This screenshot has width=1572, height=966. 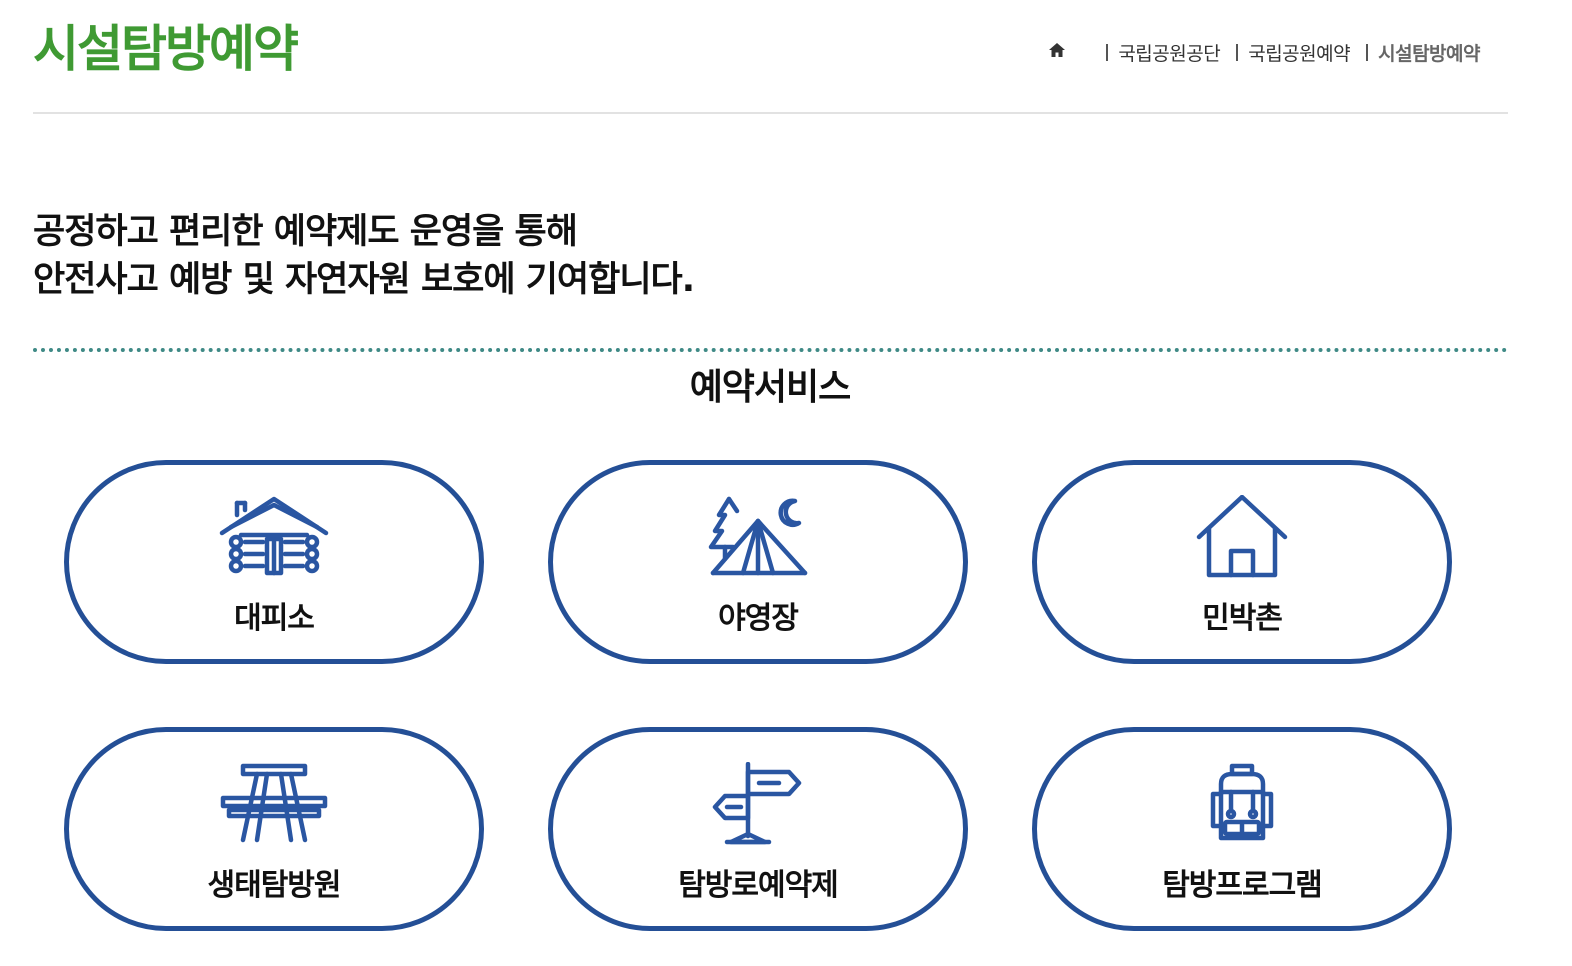 I want to click on services-section-title: 예약서비스, so click(x=770, y=387).